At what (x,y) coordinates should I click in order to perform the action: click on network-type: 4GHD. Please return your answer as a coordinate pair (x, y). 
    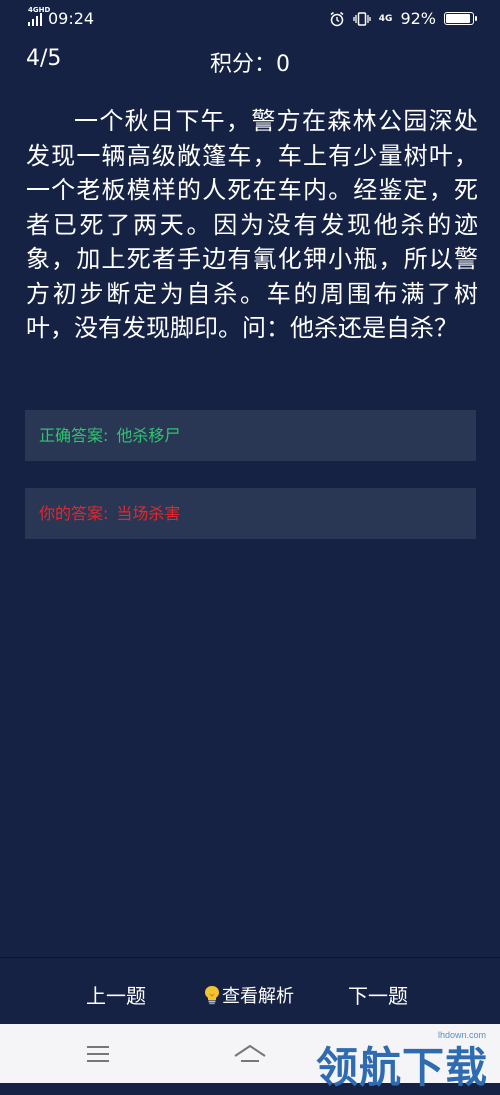
    Looking at the image, I should click on (39, 9).